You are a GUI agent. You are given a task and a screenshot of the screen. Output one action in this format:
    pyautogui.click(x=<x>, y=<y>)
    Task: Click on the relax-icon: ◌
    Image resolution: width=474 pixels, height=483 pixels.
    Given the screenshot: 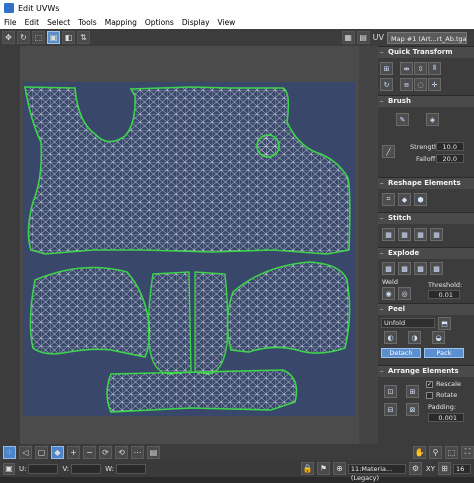 What is the action you would take?
    pyautogui.click(x=420, y=84)
    